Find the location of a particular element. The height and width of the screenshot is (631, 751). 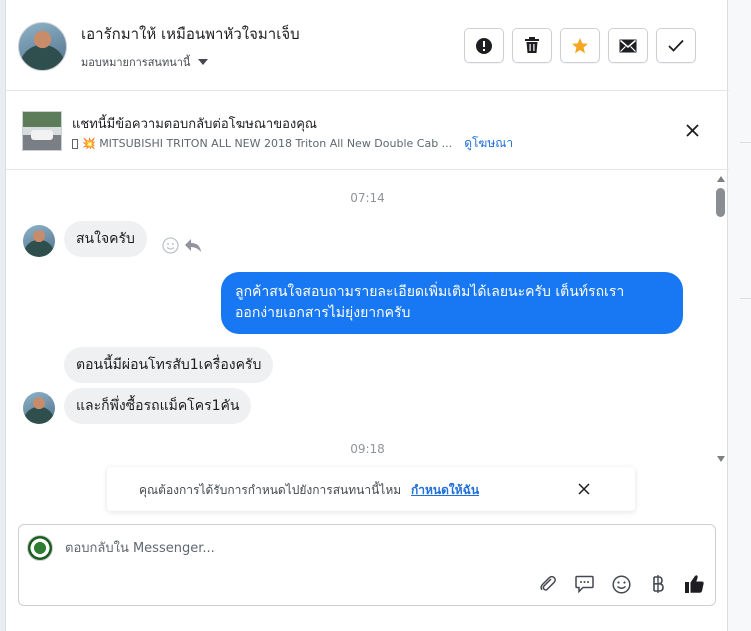

envelope-icon is located at coordinates (628, 45).